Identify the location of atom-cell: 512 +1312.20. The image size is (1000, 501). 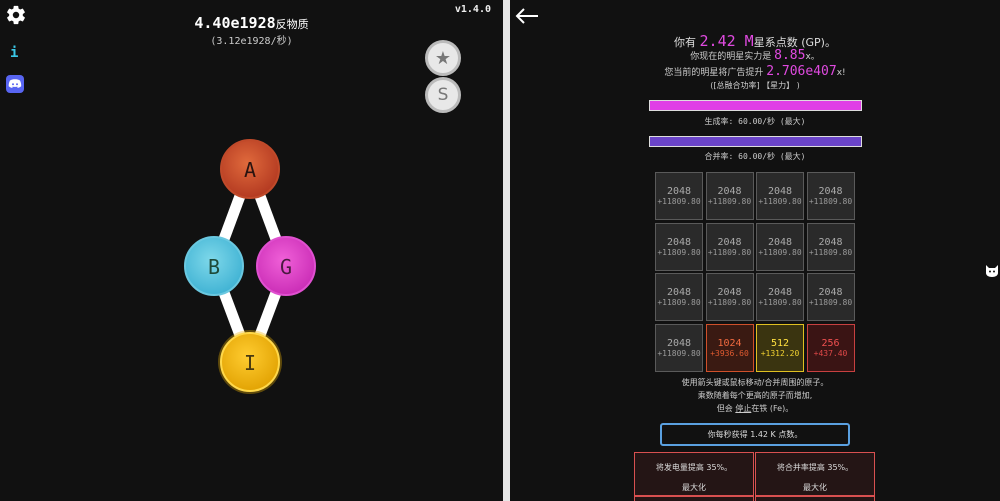
(780, 347).